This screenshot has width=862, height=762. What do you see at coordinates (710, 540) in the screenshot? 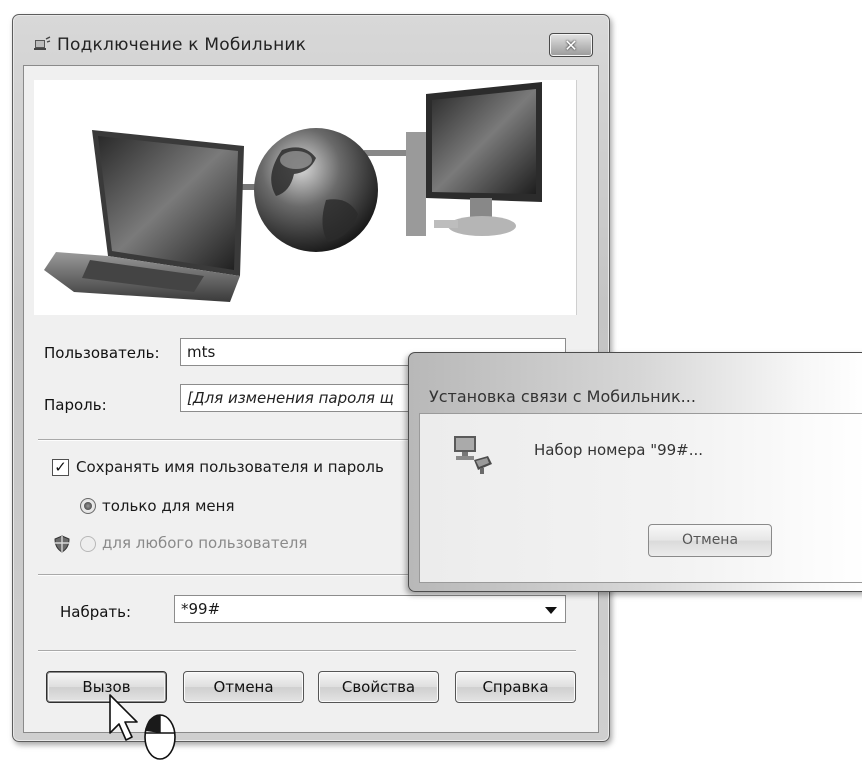
I see `popup-cancel-button: Отмена` at bounding box center [710, 540].